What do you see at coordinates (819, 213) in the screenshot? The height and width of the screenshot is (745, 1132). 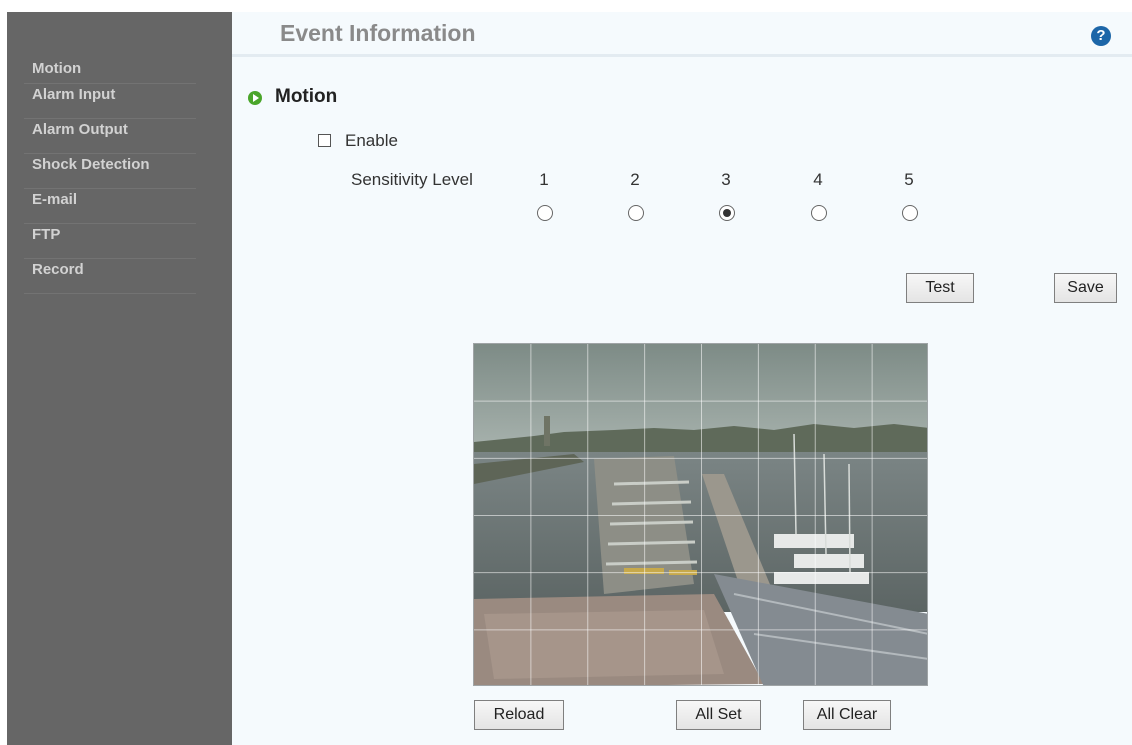 I see `sensitivity-level-4-radio` at bounding box center [819, 213].